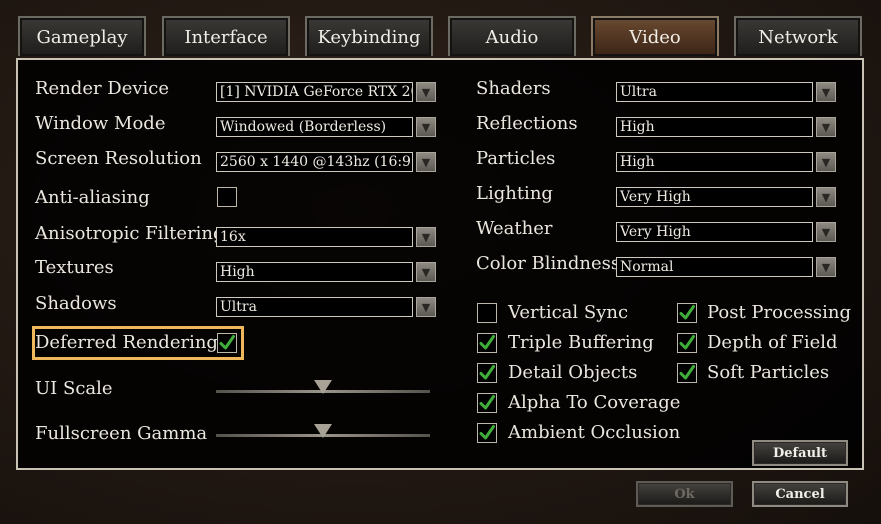 The width and height of the screenshot is (881, 524). Describe the element at coordinates (800, 453) in the screenshot. I see `default-button: Default` at that location.